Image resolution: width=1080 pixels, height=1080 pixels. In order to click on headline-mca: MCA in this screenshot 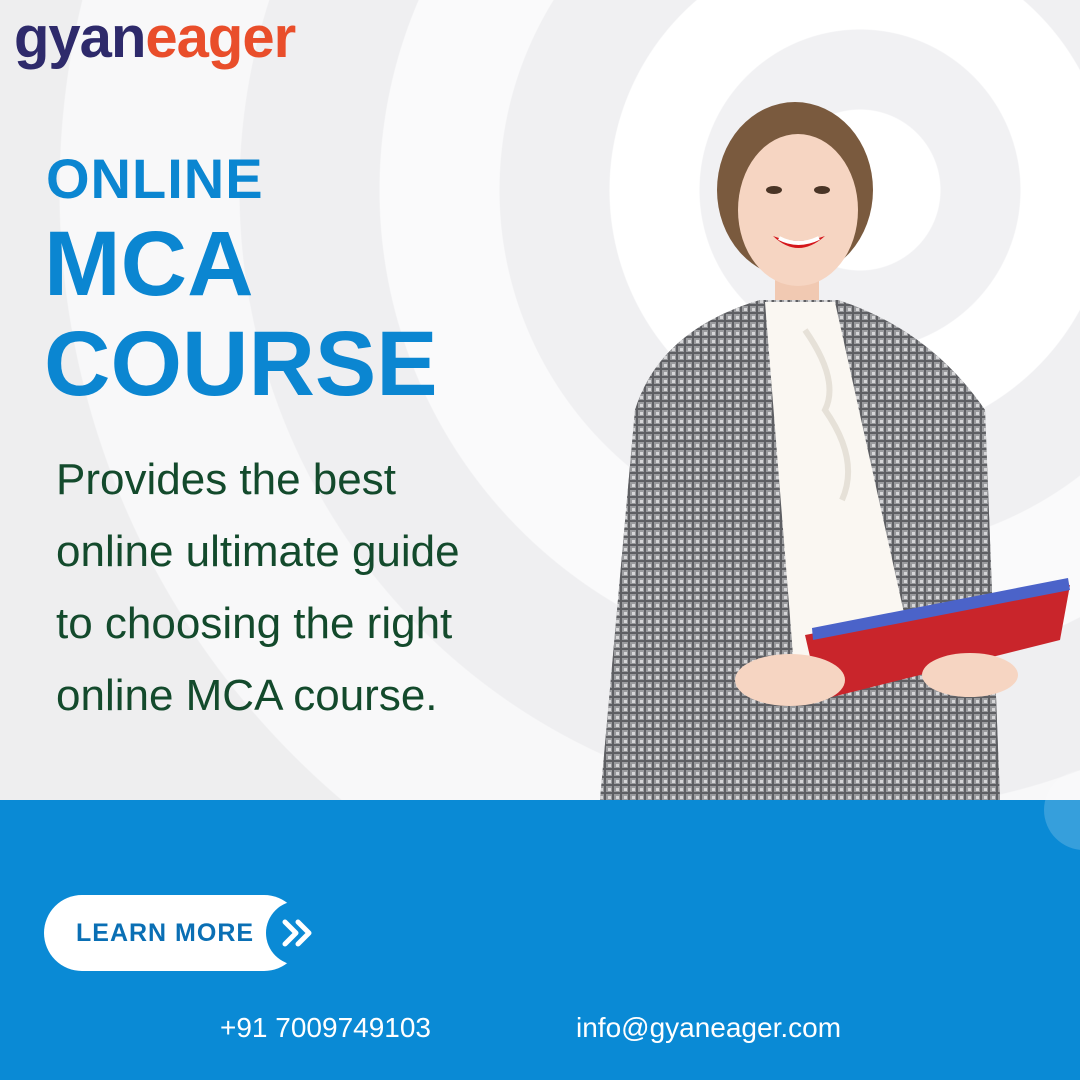, I will do `click(149, 264)`.